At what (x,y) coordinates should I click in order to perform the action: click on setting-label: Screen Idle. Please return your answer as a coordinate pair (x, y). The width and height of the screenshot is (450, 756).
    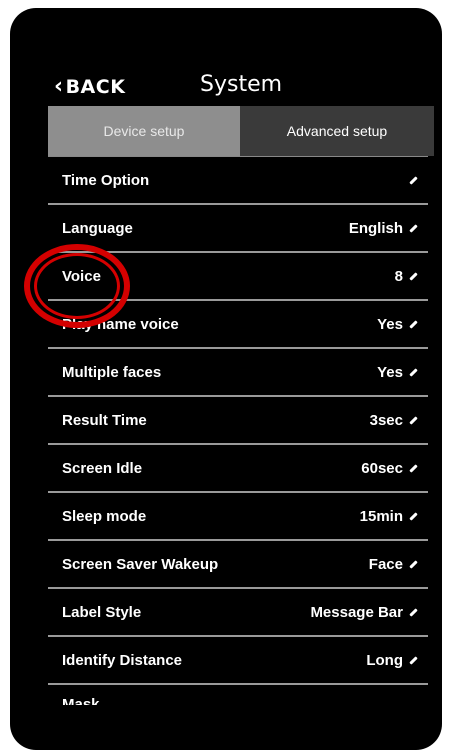
    Looking at the image, I should click on (102, 468).